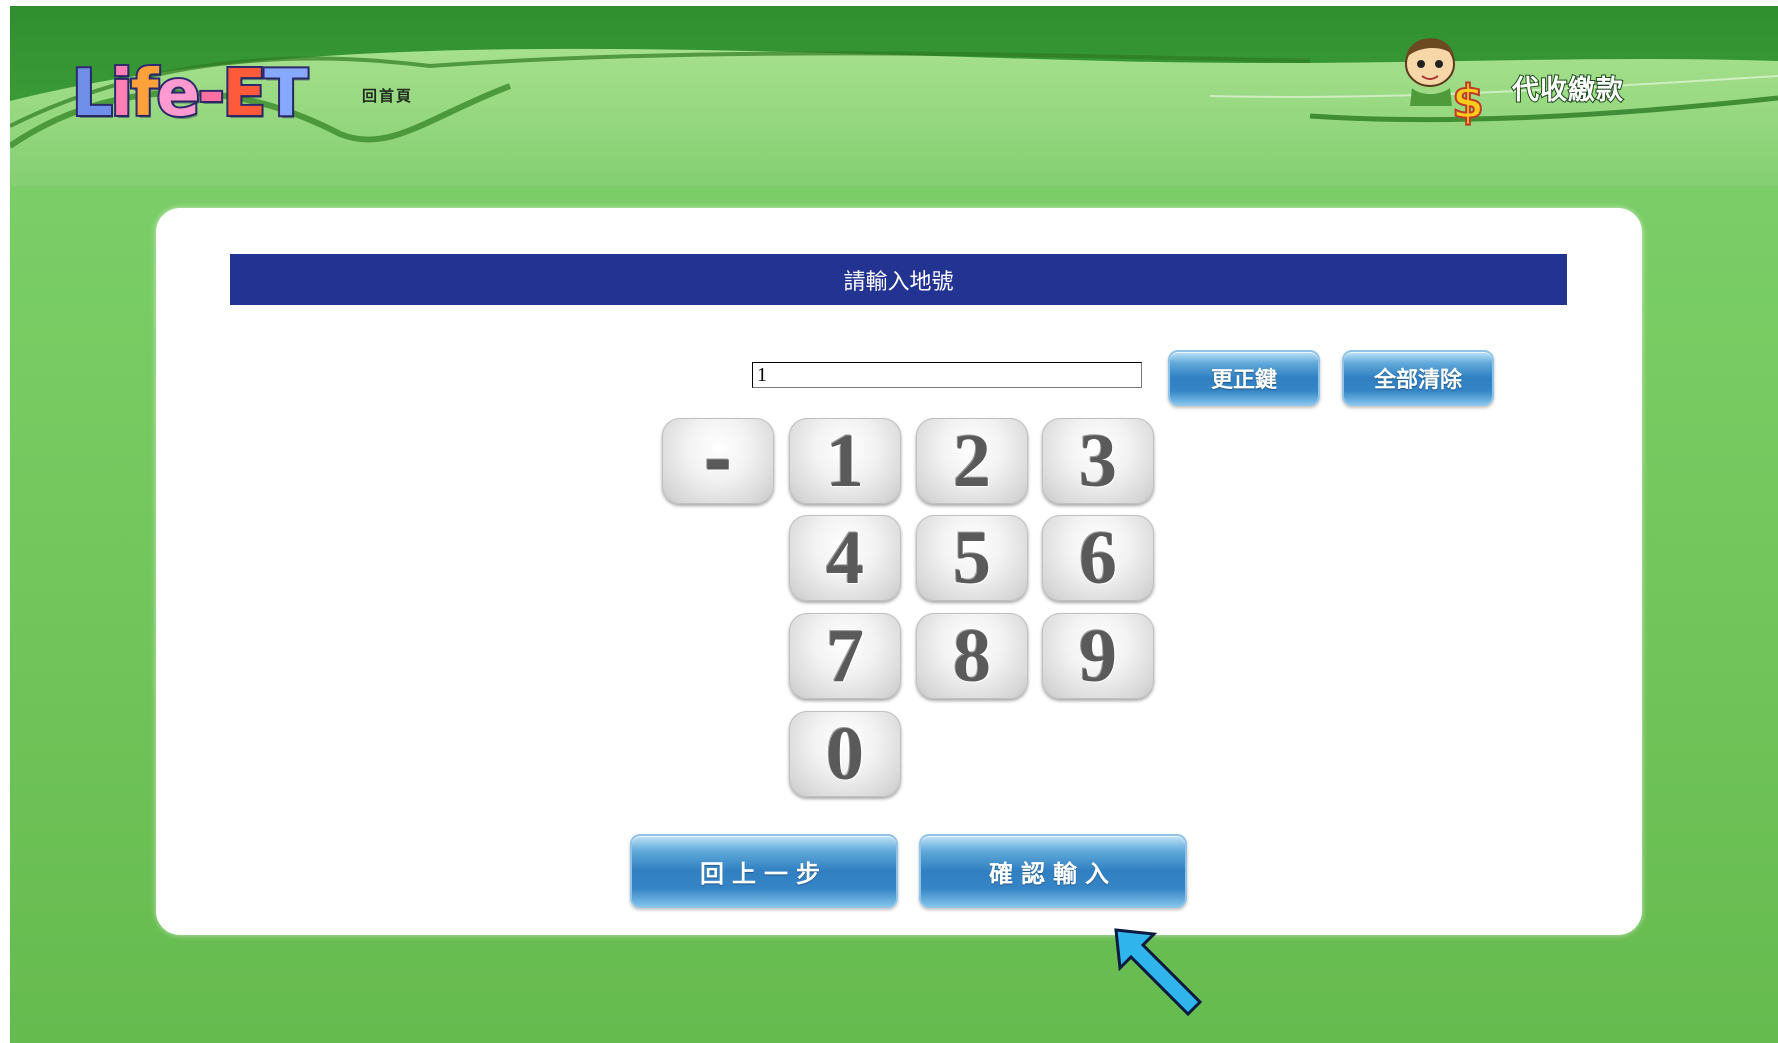 The image size is (1778, 1043). Describe the element at coordinates (845, 558) in the screenshot. I see `key-4: 4` at that location.